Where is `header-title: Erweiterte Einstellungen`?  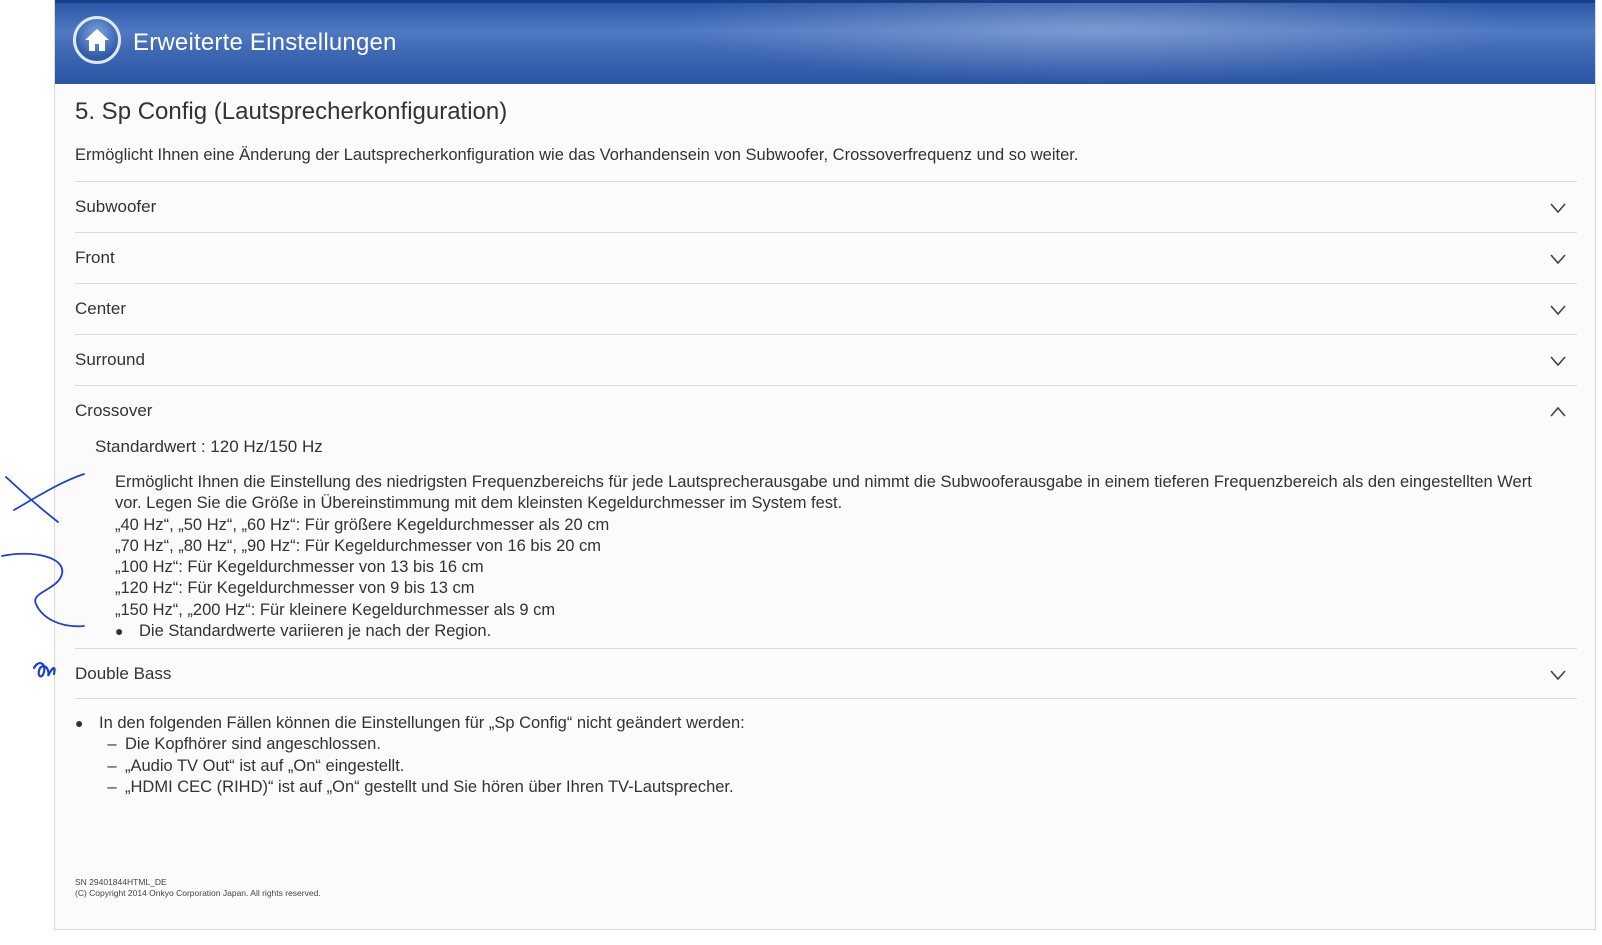
header-title: Erweiterte Einstellungen is located at coordinates (265, 42).